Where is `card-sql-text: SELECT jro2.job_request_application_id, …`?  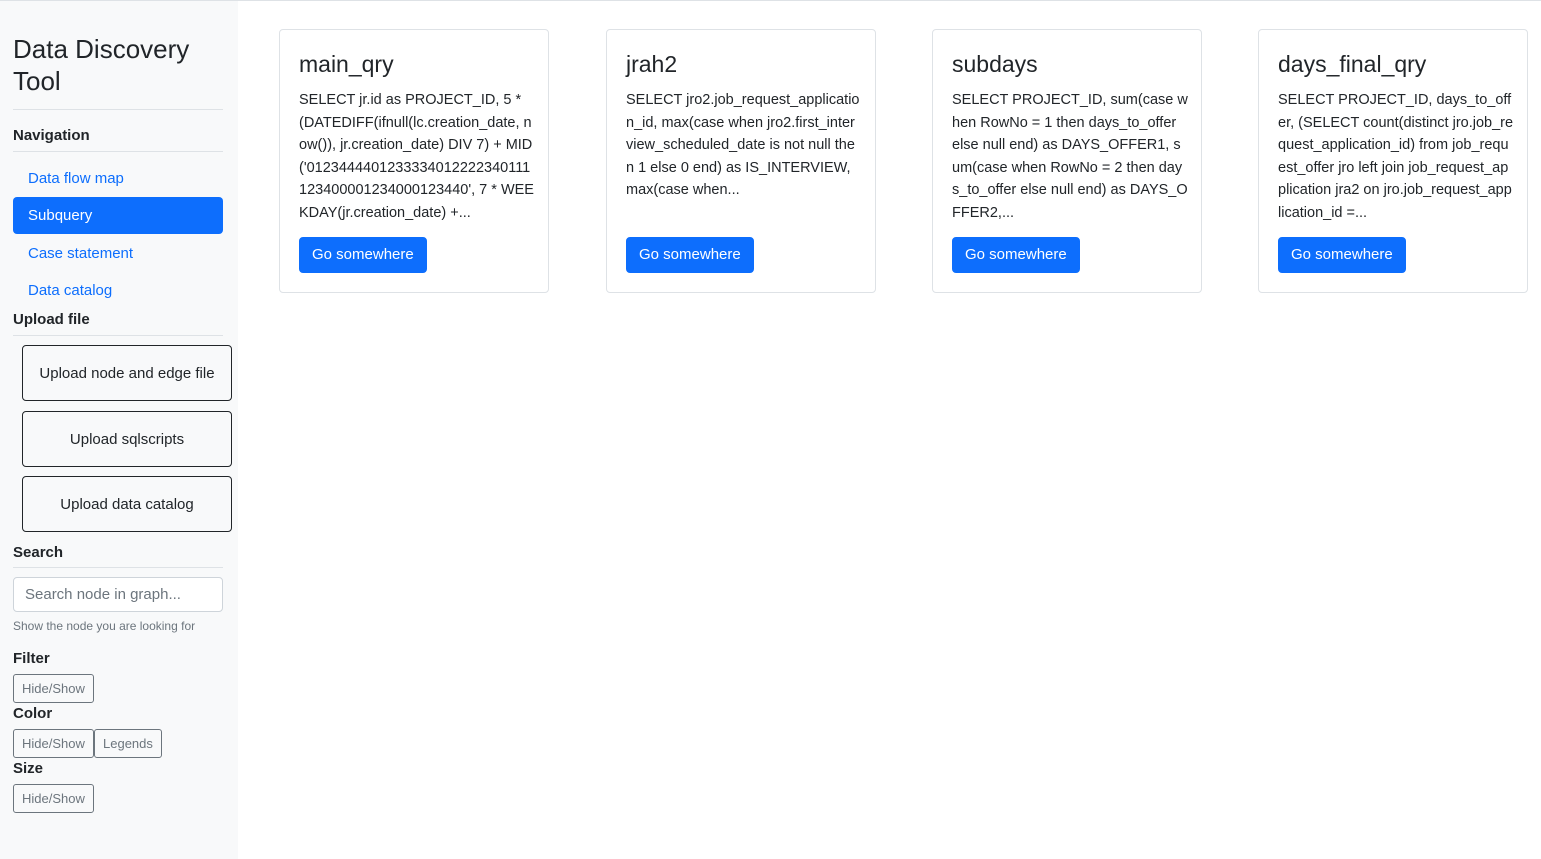
card-sql-text: SELECT jro2.job_request_application_id, … is located at coordinates (743, 145).